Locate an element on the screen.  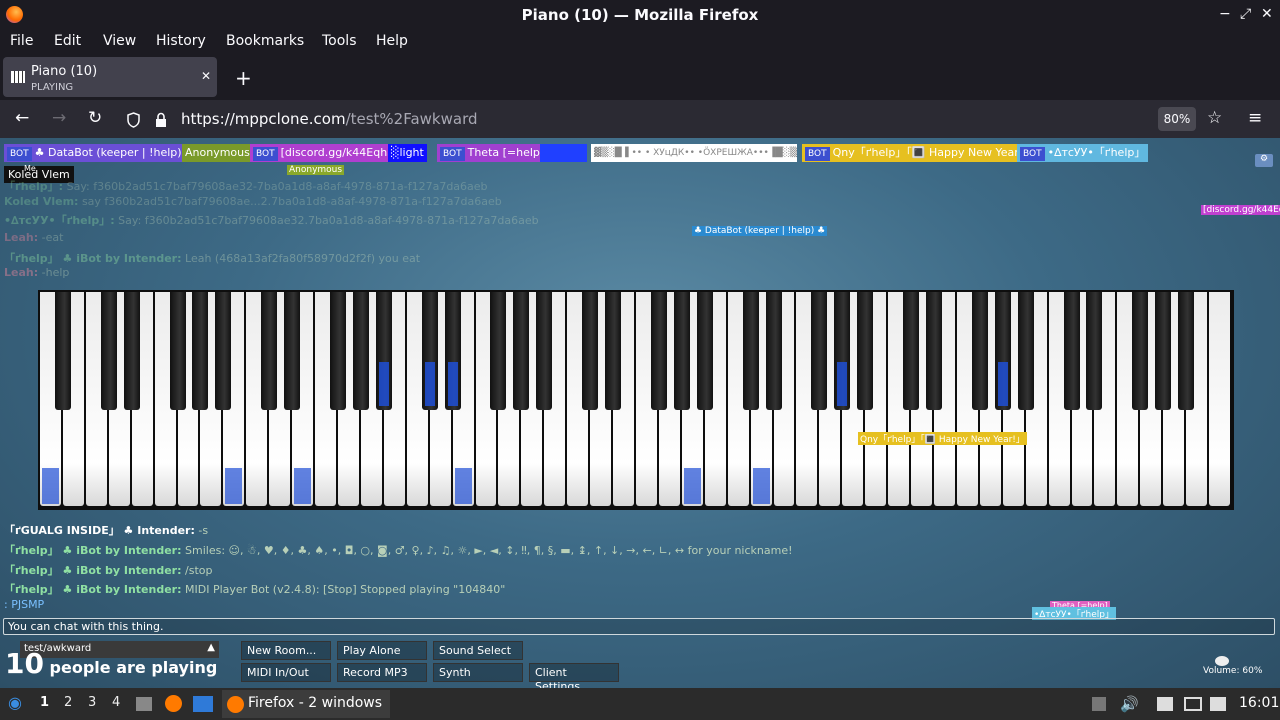
menu-file: File is located at coordinates (21, 41).